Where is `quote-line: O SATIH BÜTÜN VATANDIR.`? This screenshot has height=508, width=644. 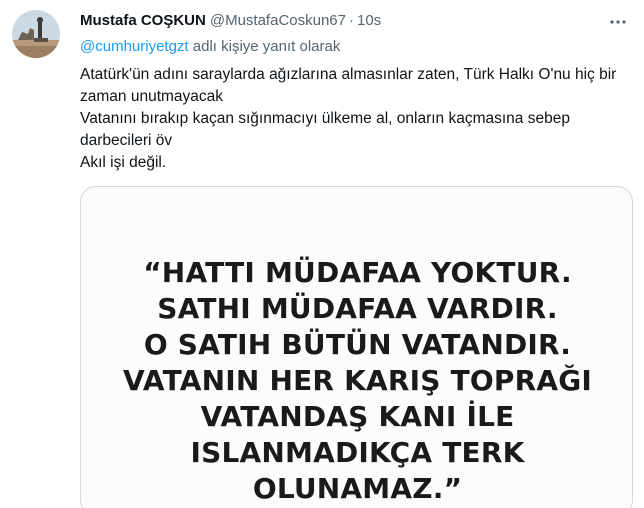
quote-line: O SATIH BÜTÜN VATANDIR. is located at coordinates (357, 344).